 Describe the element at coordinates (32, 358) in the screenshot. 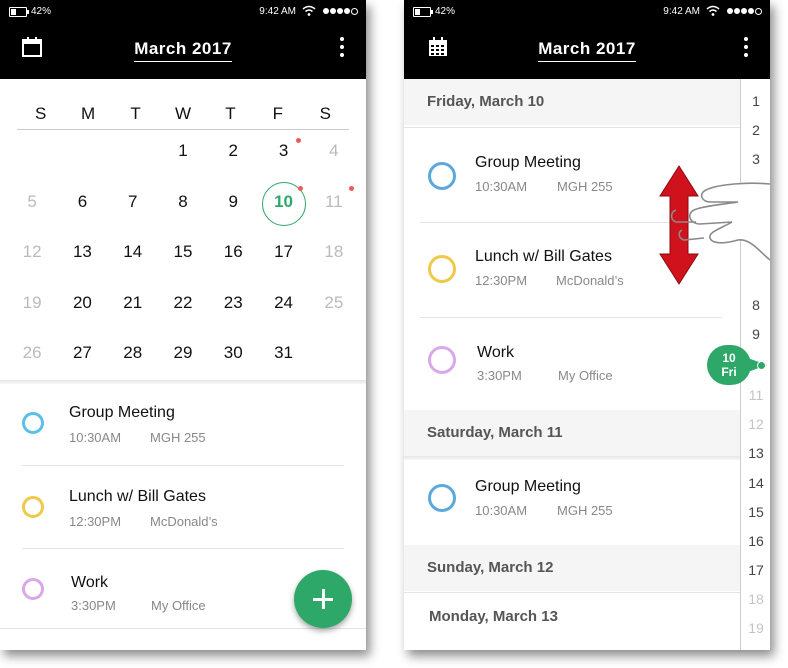

I see `day-cell: 26` at that location.